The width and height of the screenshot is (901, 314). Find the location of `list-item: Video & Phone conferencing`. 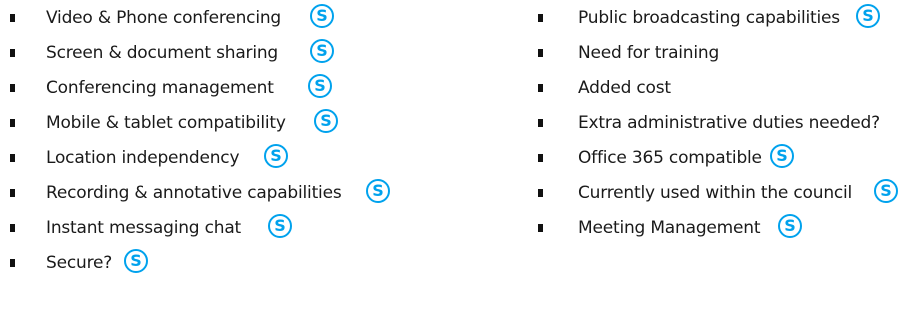

list-item: Video & Phone conferencing is located at coordinates (230, 18).